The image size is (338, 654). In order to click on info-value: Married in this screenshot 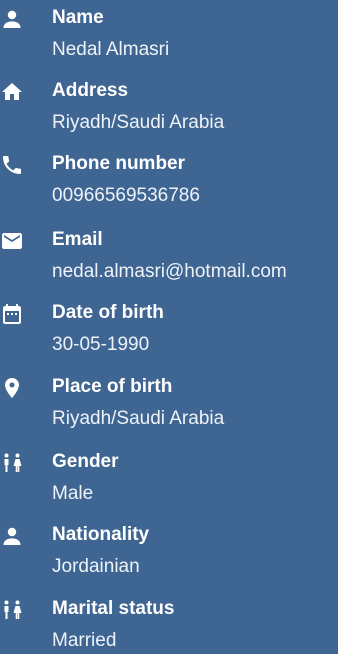, I will do `click(84, 640)`.